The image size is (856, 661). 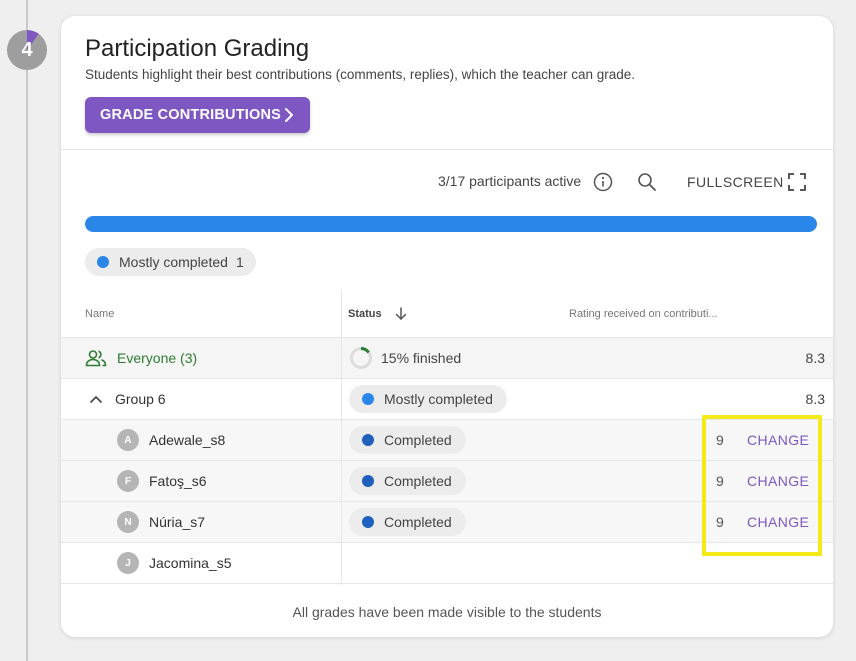 What do you see at coordinates (157, 358) in the screenshot?
I see `everyone-label: Everyone (3)` at bounding box center [157, 358].